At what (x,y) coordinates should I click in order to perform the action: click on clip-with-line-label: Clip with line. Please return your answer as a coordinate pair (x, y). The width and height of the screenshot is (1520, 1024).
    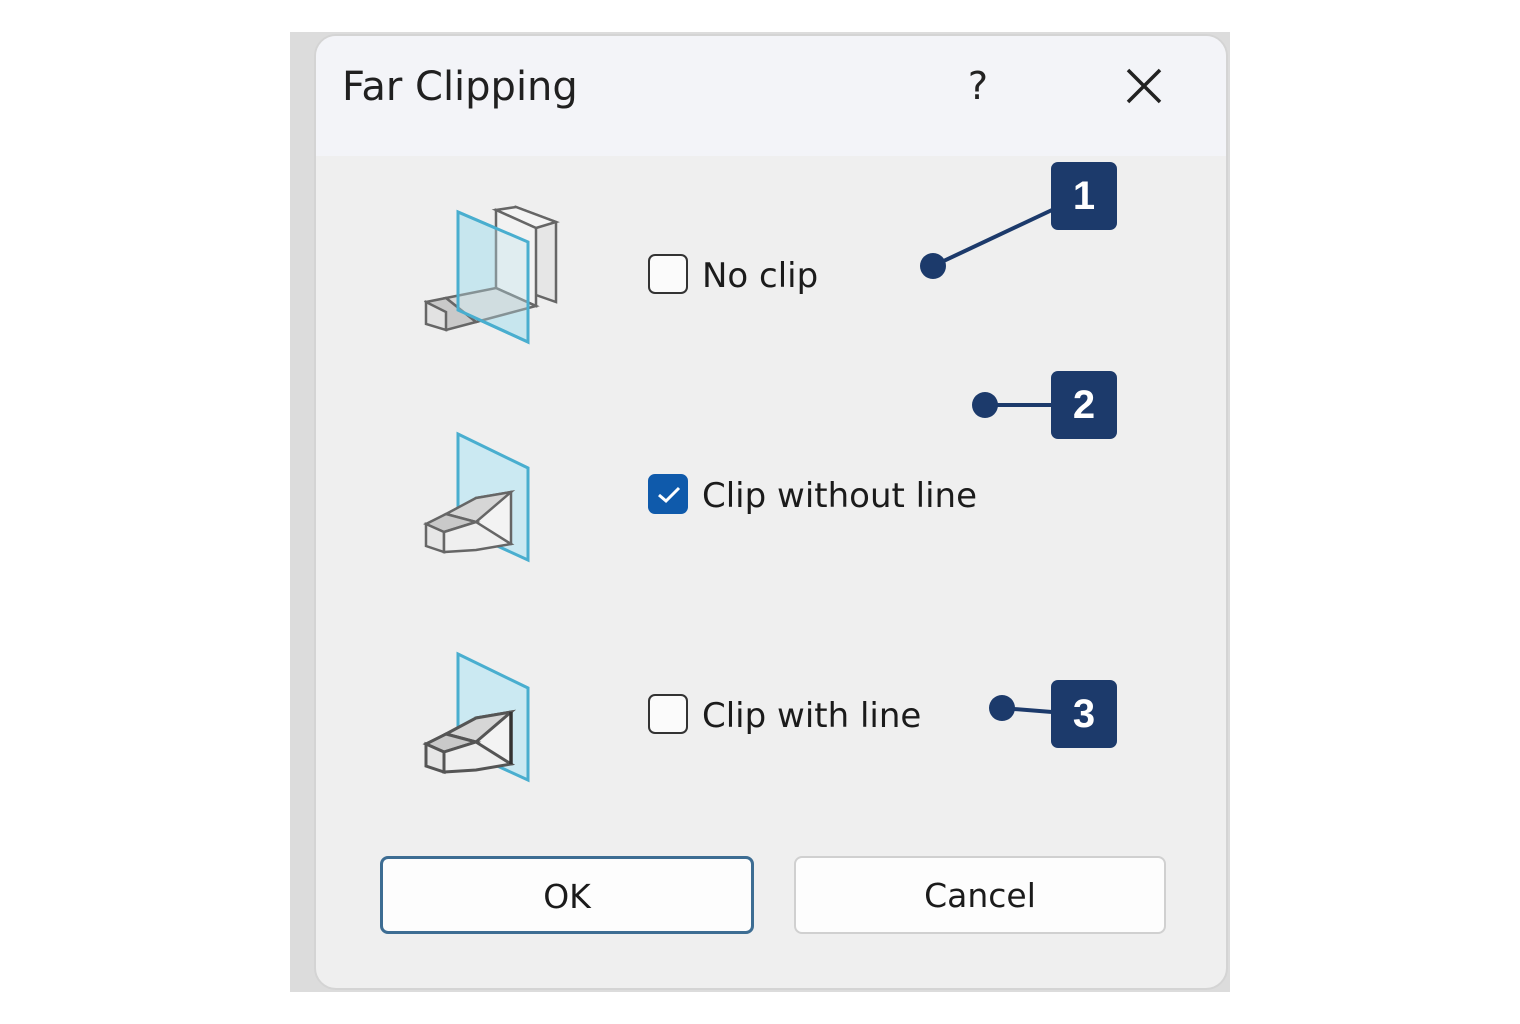
    Looking at the image, I should click on (812, 716).